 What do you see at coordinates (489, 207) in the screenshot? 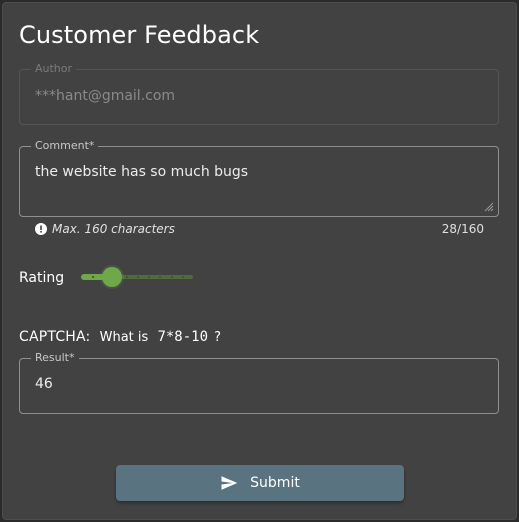
I see `resize-handle-icon` at bounding box center [489, 207].